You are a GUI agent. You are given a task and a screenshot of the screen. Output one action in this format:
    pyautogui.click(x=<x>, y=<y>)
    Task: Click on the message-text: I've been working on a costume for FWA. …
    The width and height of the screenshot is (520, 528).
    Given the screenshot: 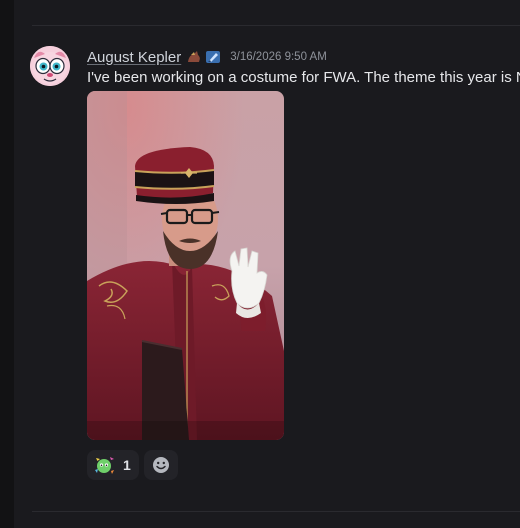 What is the action you would take?
    pyautogui.click(x=303, y=77)
    